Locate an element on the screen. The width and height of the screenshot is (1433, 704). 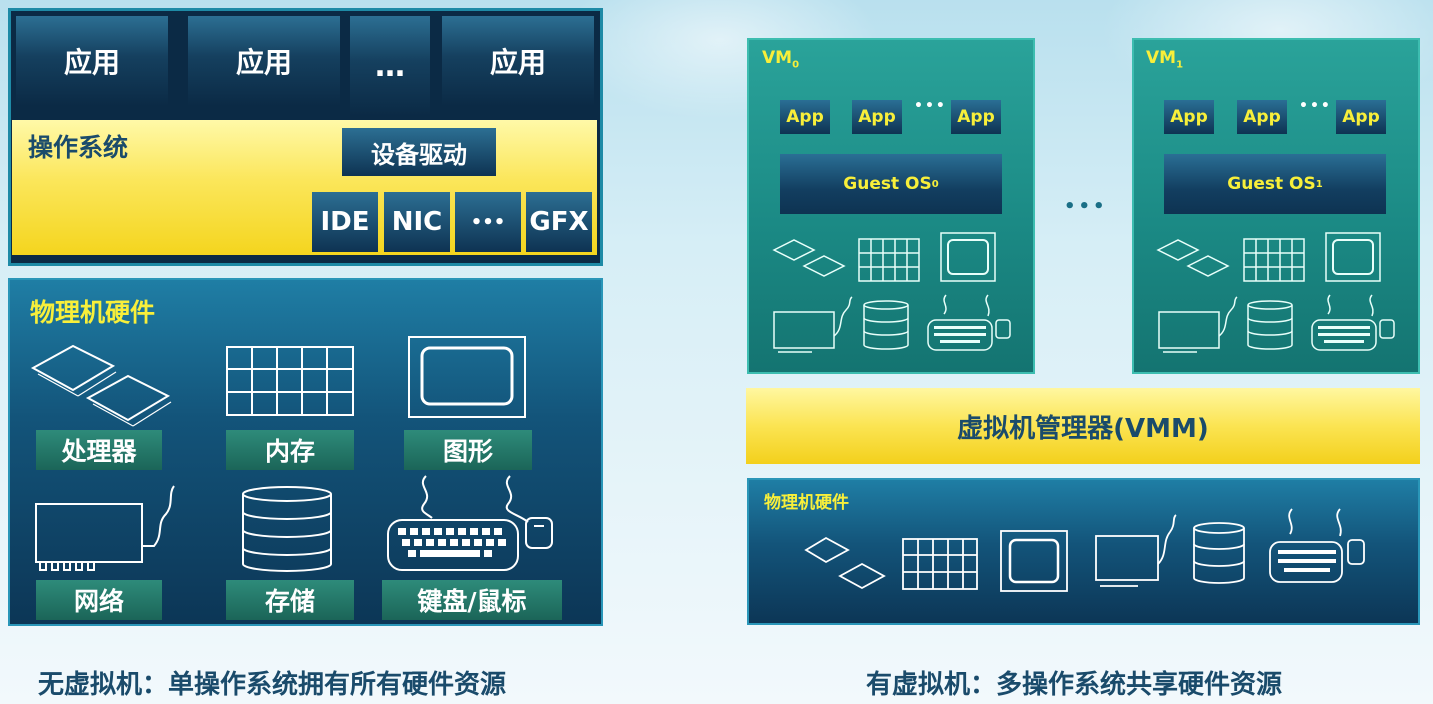
vm-ellipsis: ••• is located at coordinates (1086, 206).